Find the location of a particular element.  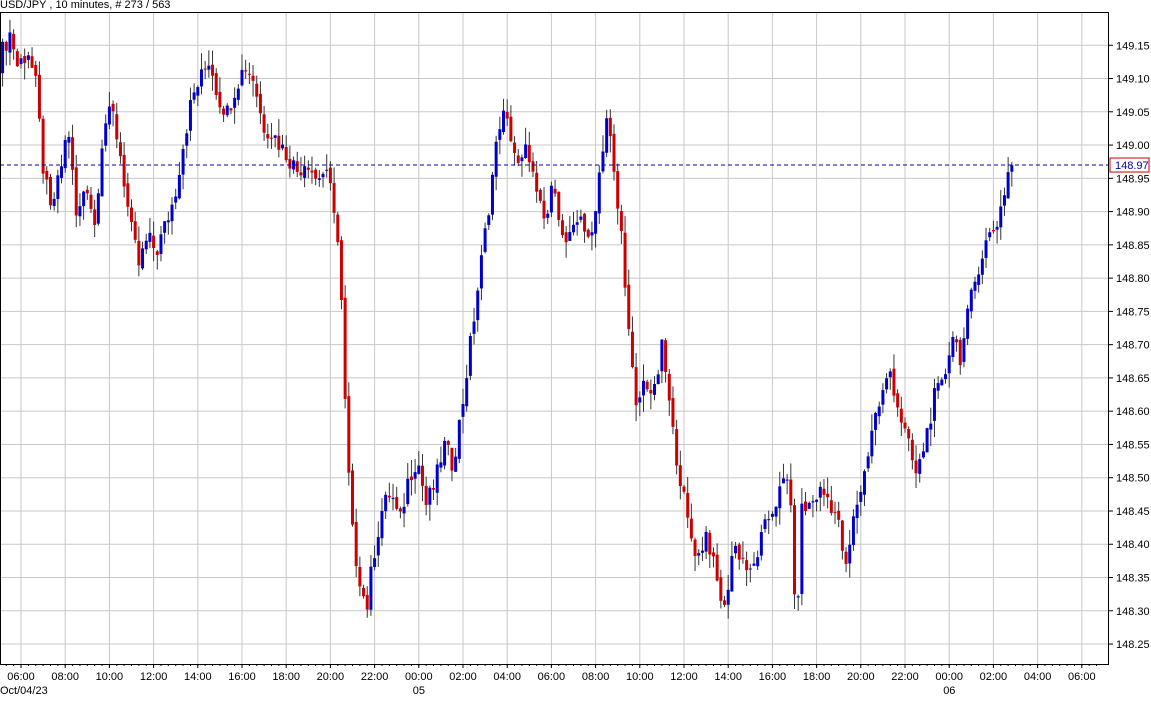

x-tick-label: 06:00 is located at coordinates (552, 677).